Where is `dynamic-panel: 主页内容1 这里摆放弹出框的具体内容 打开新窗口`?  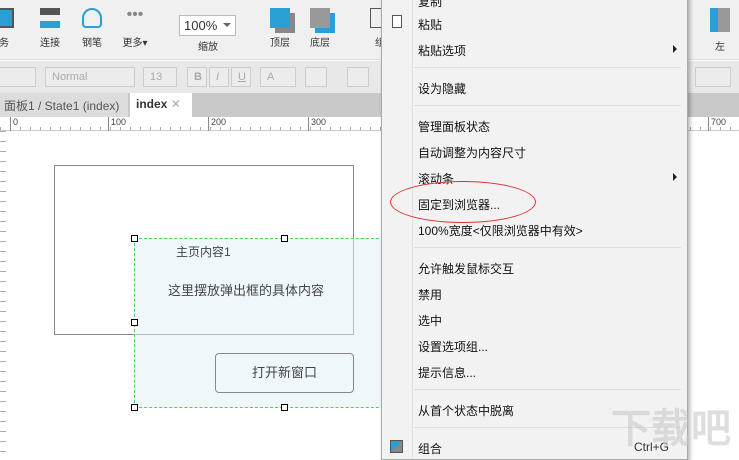
dynamic-panel: 主页内容1 这里摆放弹出框的具体内容 打开新窗口 is located at coordinates (264, 323).